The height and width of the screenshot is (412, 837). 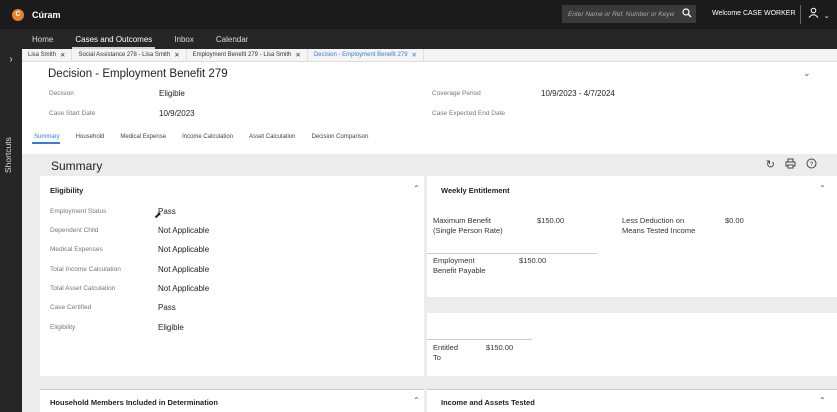 I want to click on less-deduction-label-line1: Less Deduction on, so click(x=653, y=220).